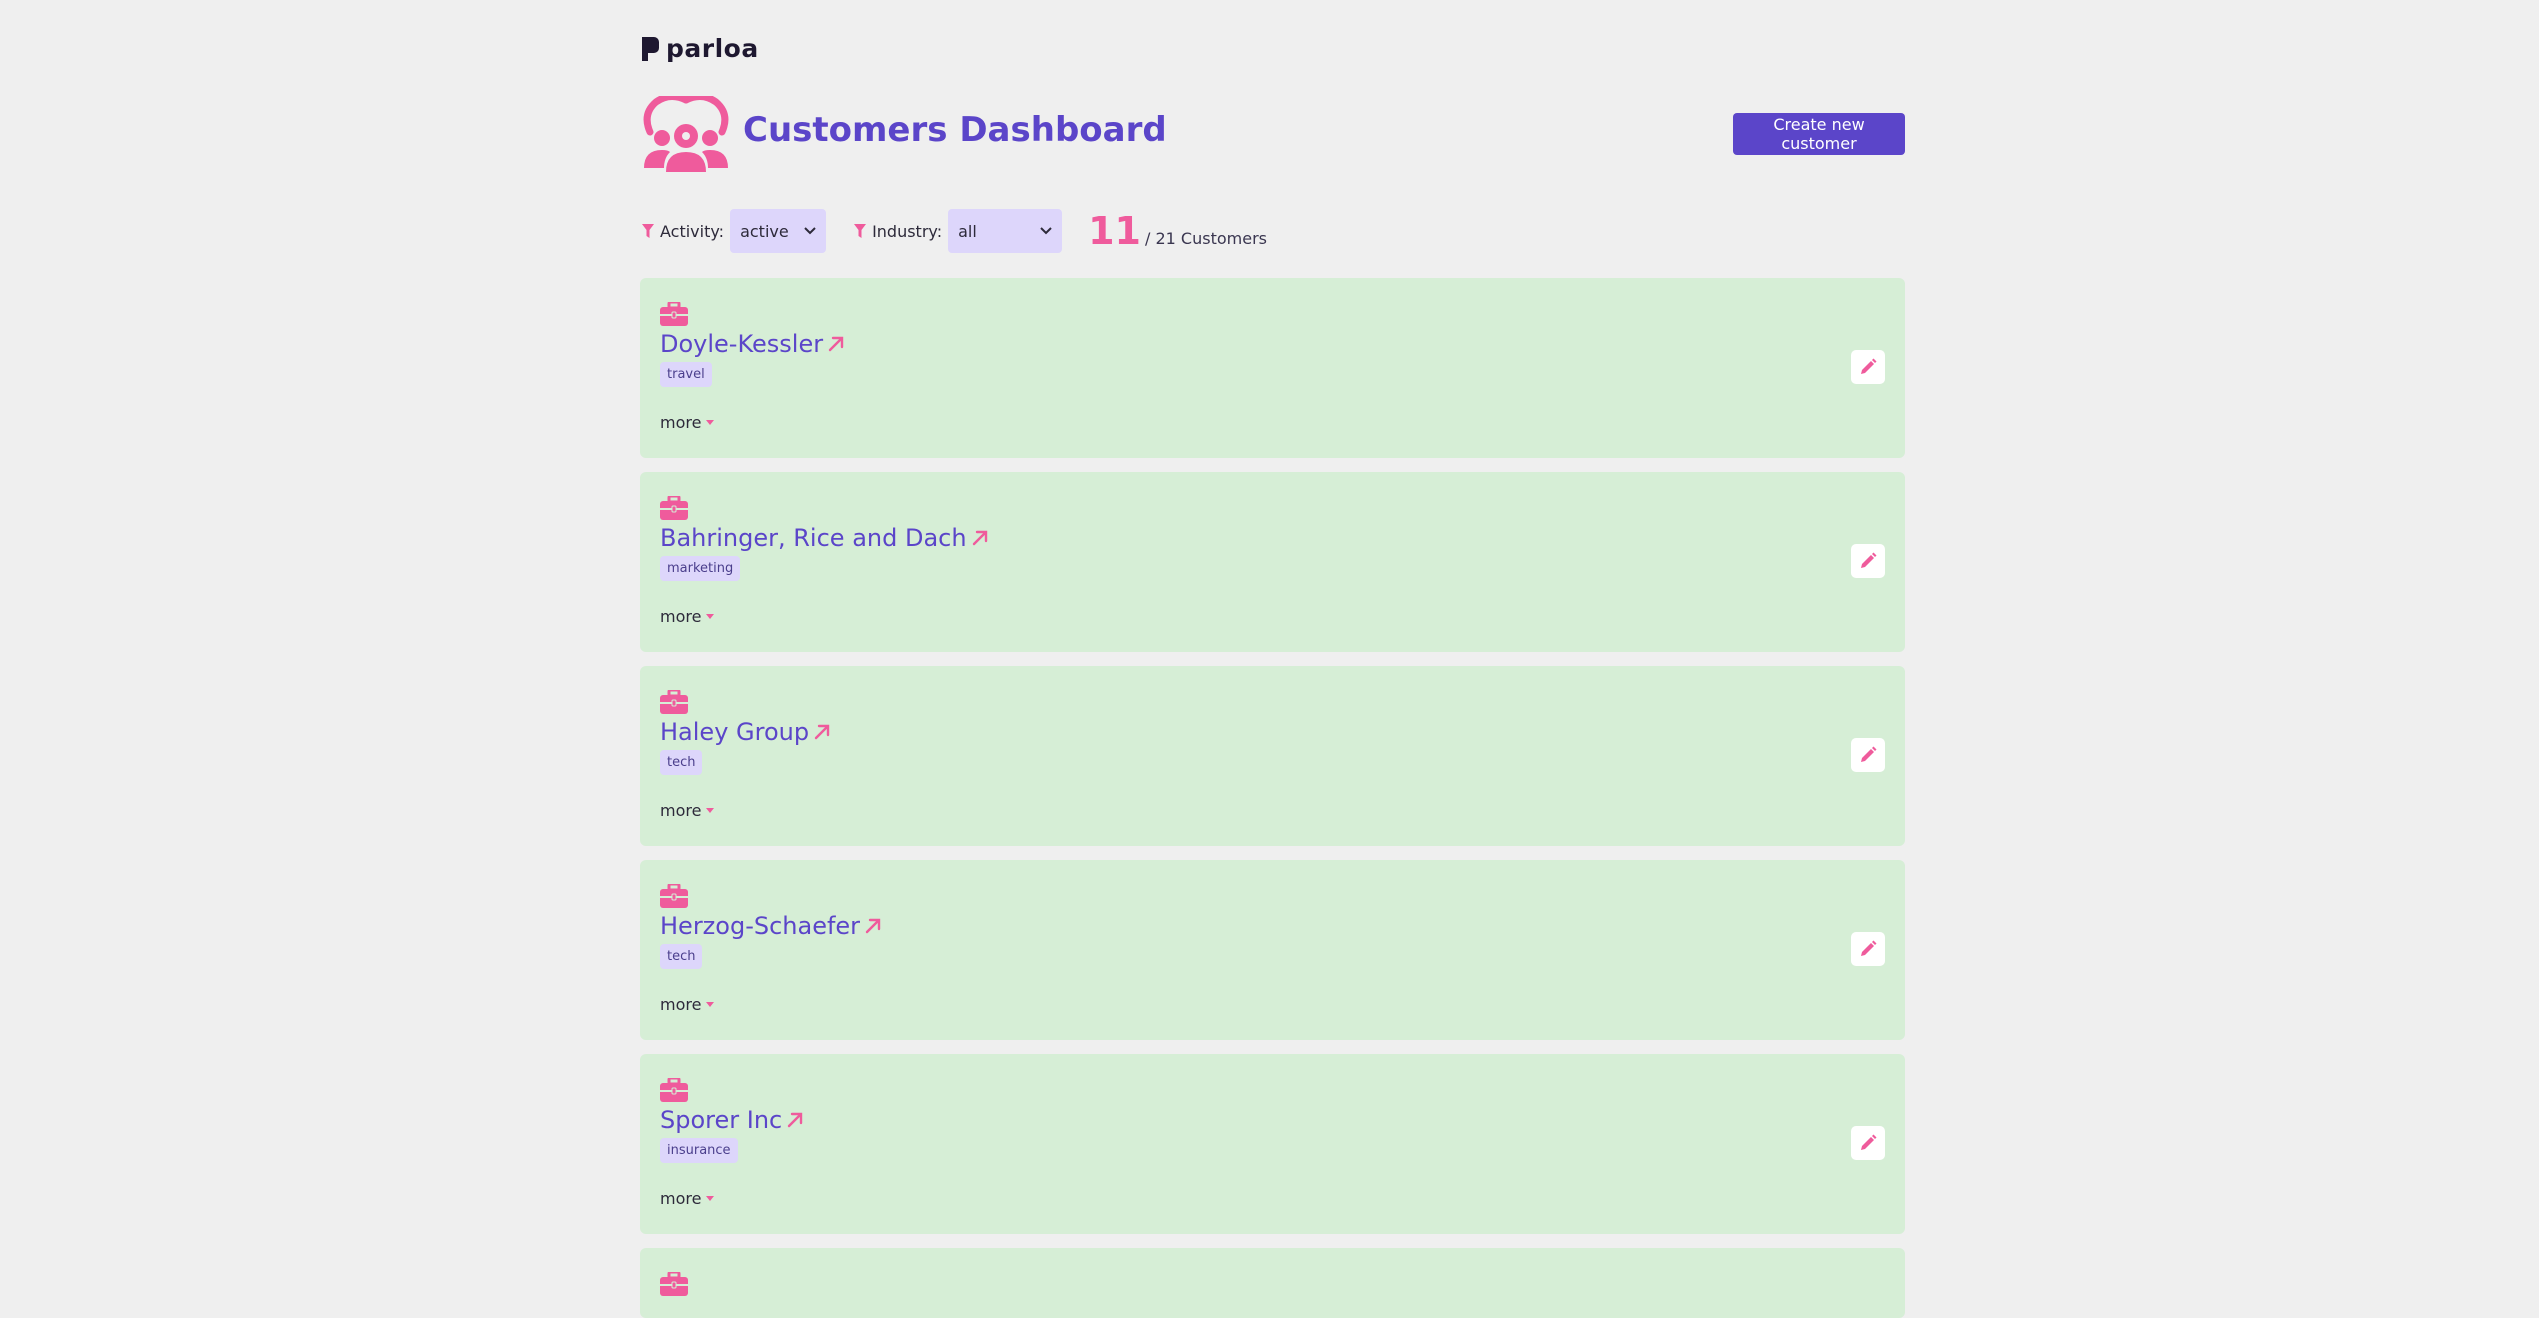 The image size is (2539, 1318). I want to click on brand-logo: parloa, so click(699, 48).